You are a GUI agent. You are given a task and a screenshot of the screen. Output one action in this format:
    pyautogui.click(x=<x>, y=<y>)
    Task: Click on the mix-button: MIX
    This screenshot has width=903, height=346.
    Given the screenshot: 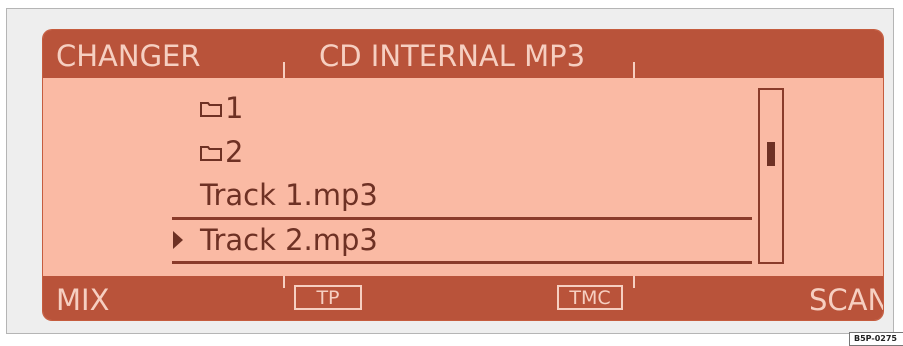 What is the action you would take?
    pyautogui.click(x=82, y=300)
    